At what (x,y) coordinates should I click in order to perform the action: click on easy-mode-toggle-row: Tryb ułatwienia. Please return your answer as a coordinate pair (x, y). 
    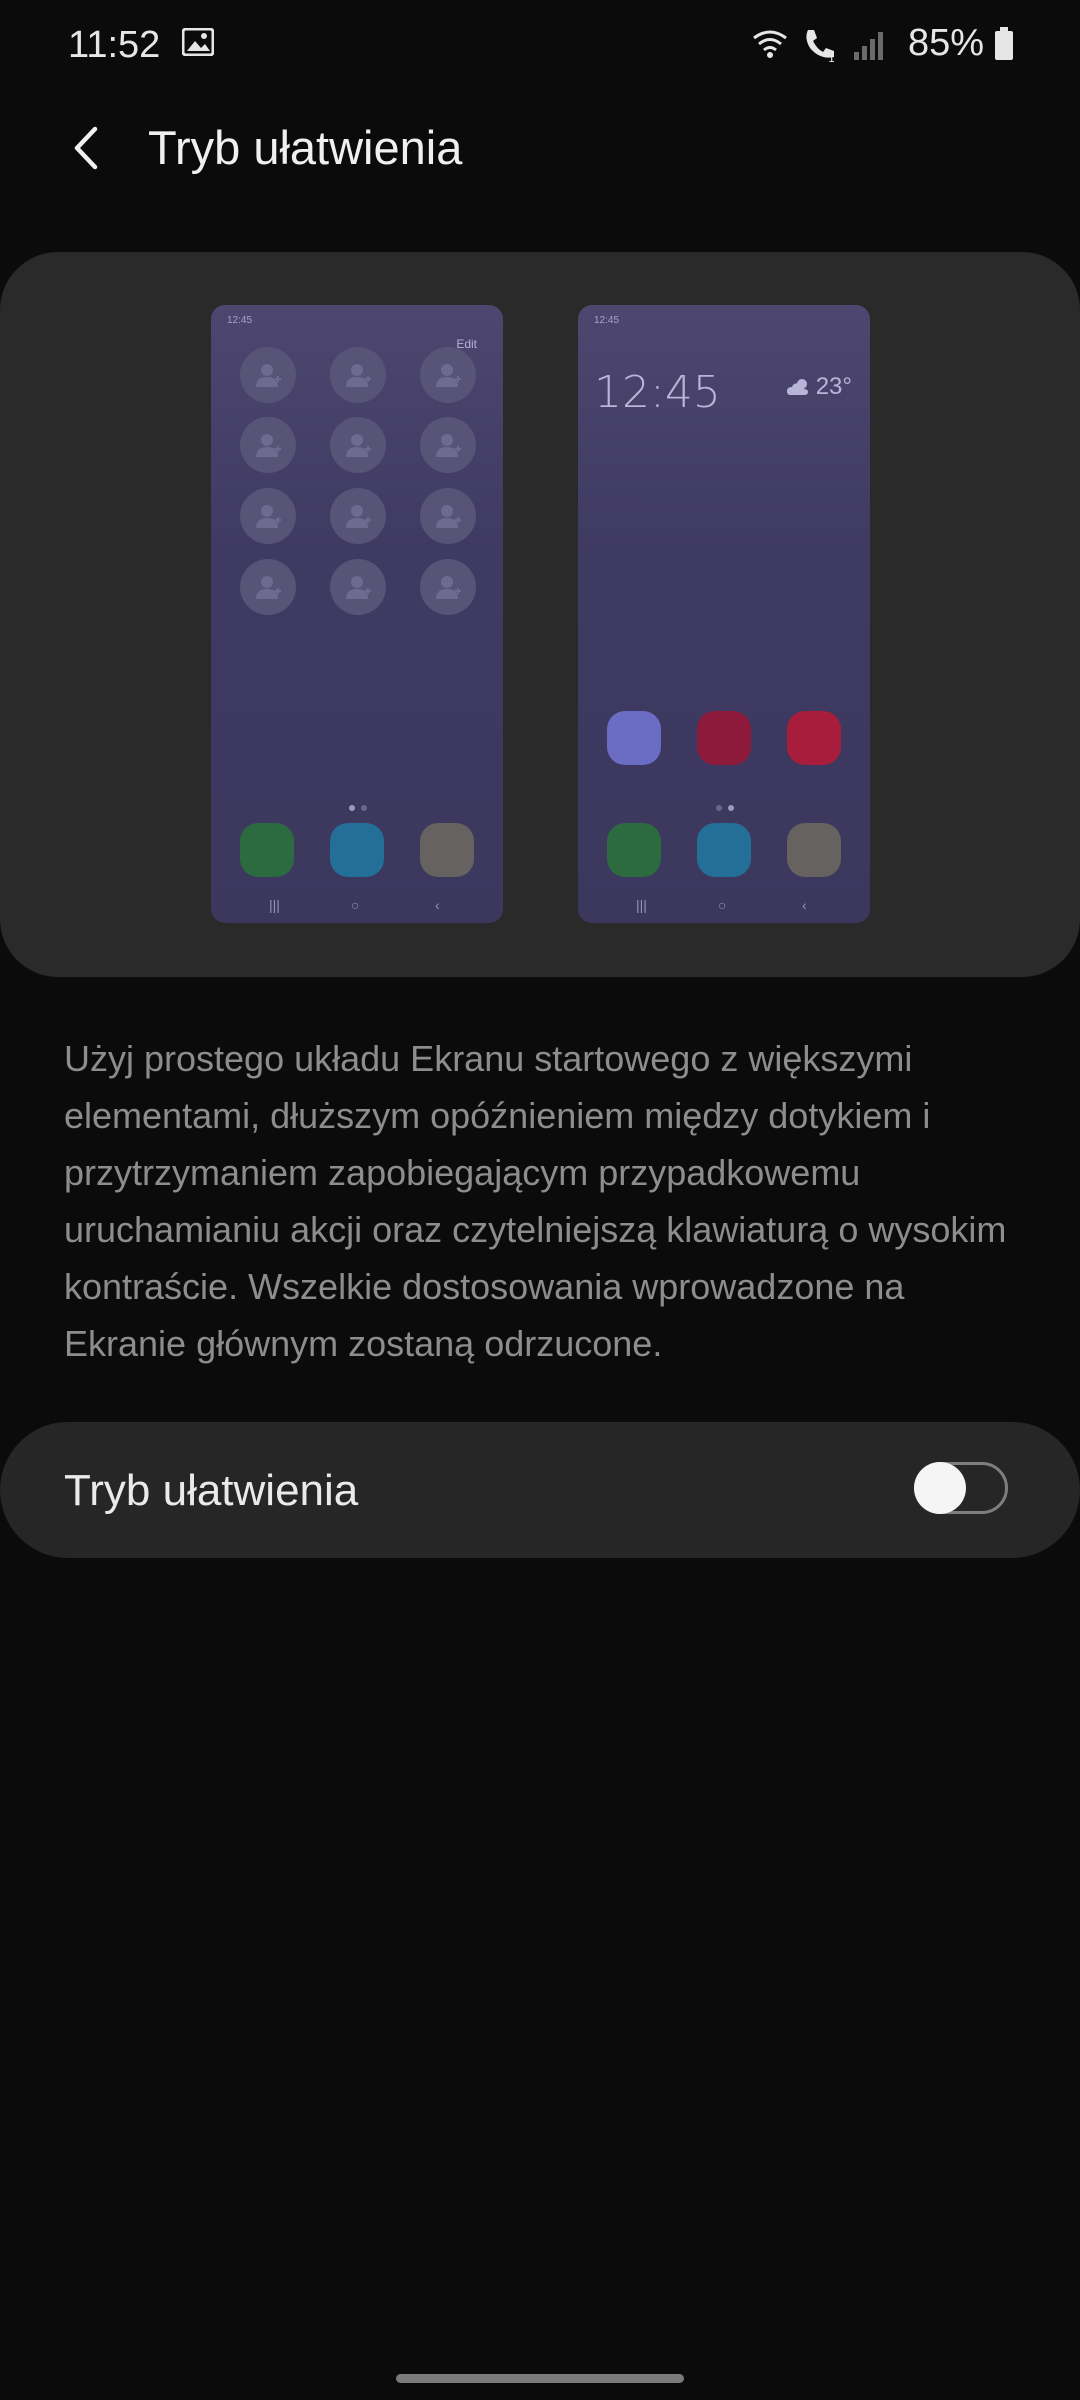
    Looking at the image, I should click on (540, 1490).